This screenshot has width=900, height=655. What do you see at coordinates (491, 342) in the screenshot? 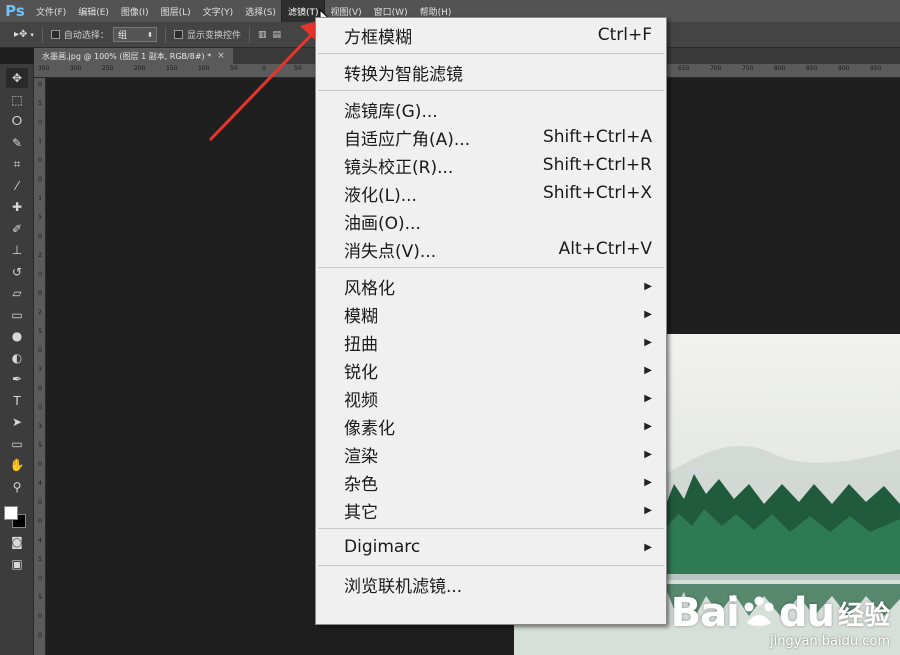
I see `filter-menu-item-13: 扭曲 ▶` at bounding box center [491, 342].